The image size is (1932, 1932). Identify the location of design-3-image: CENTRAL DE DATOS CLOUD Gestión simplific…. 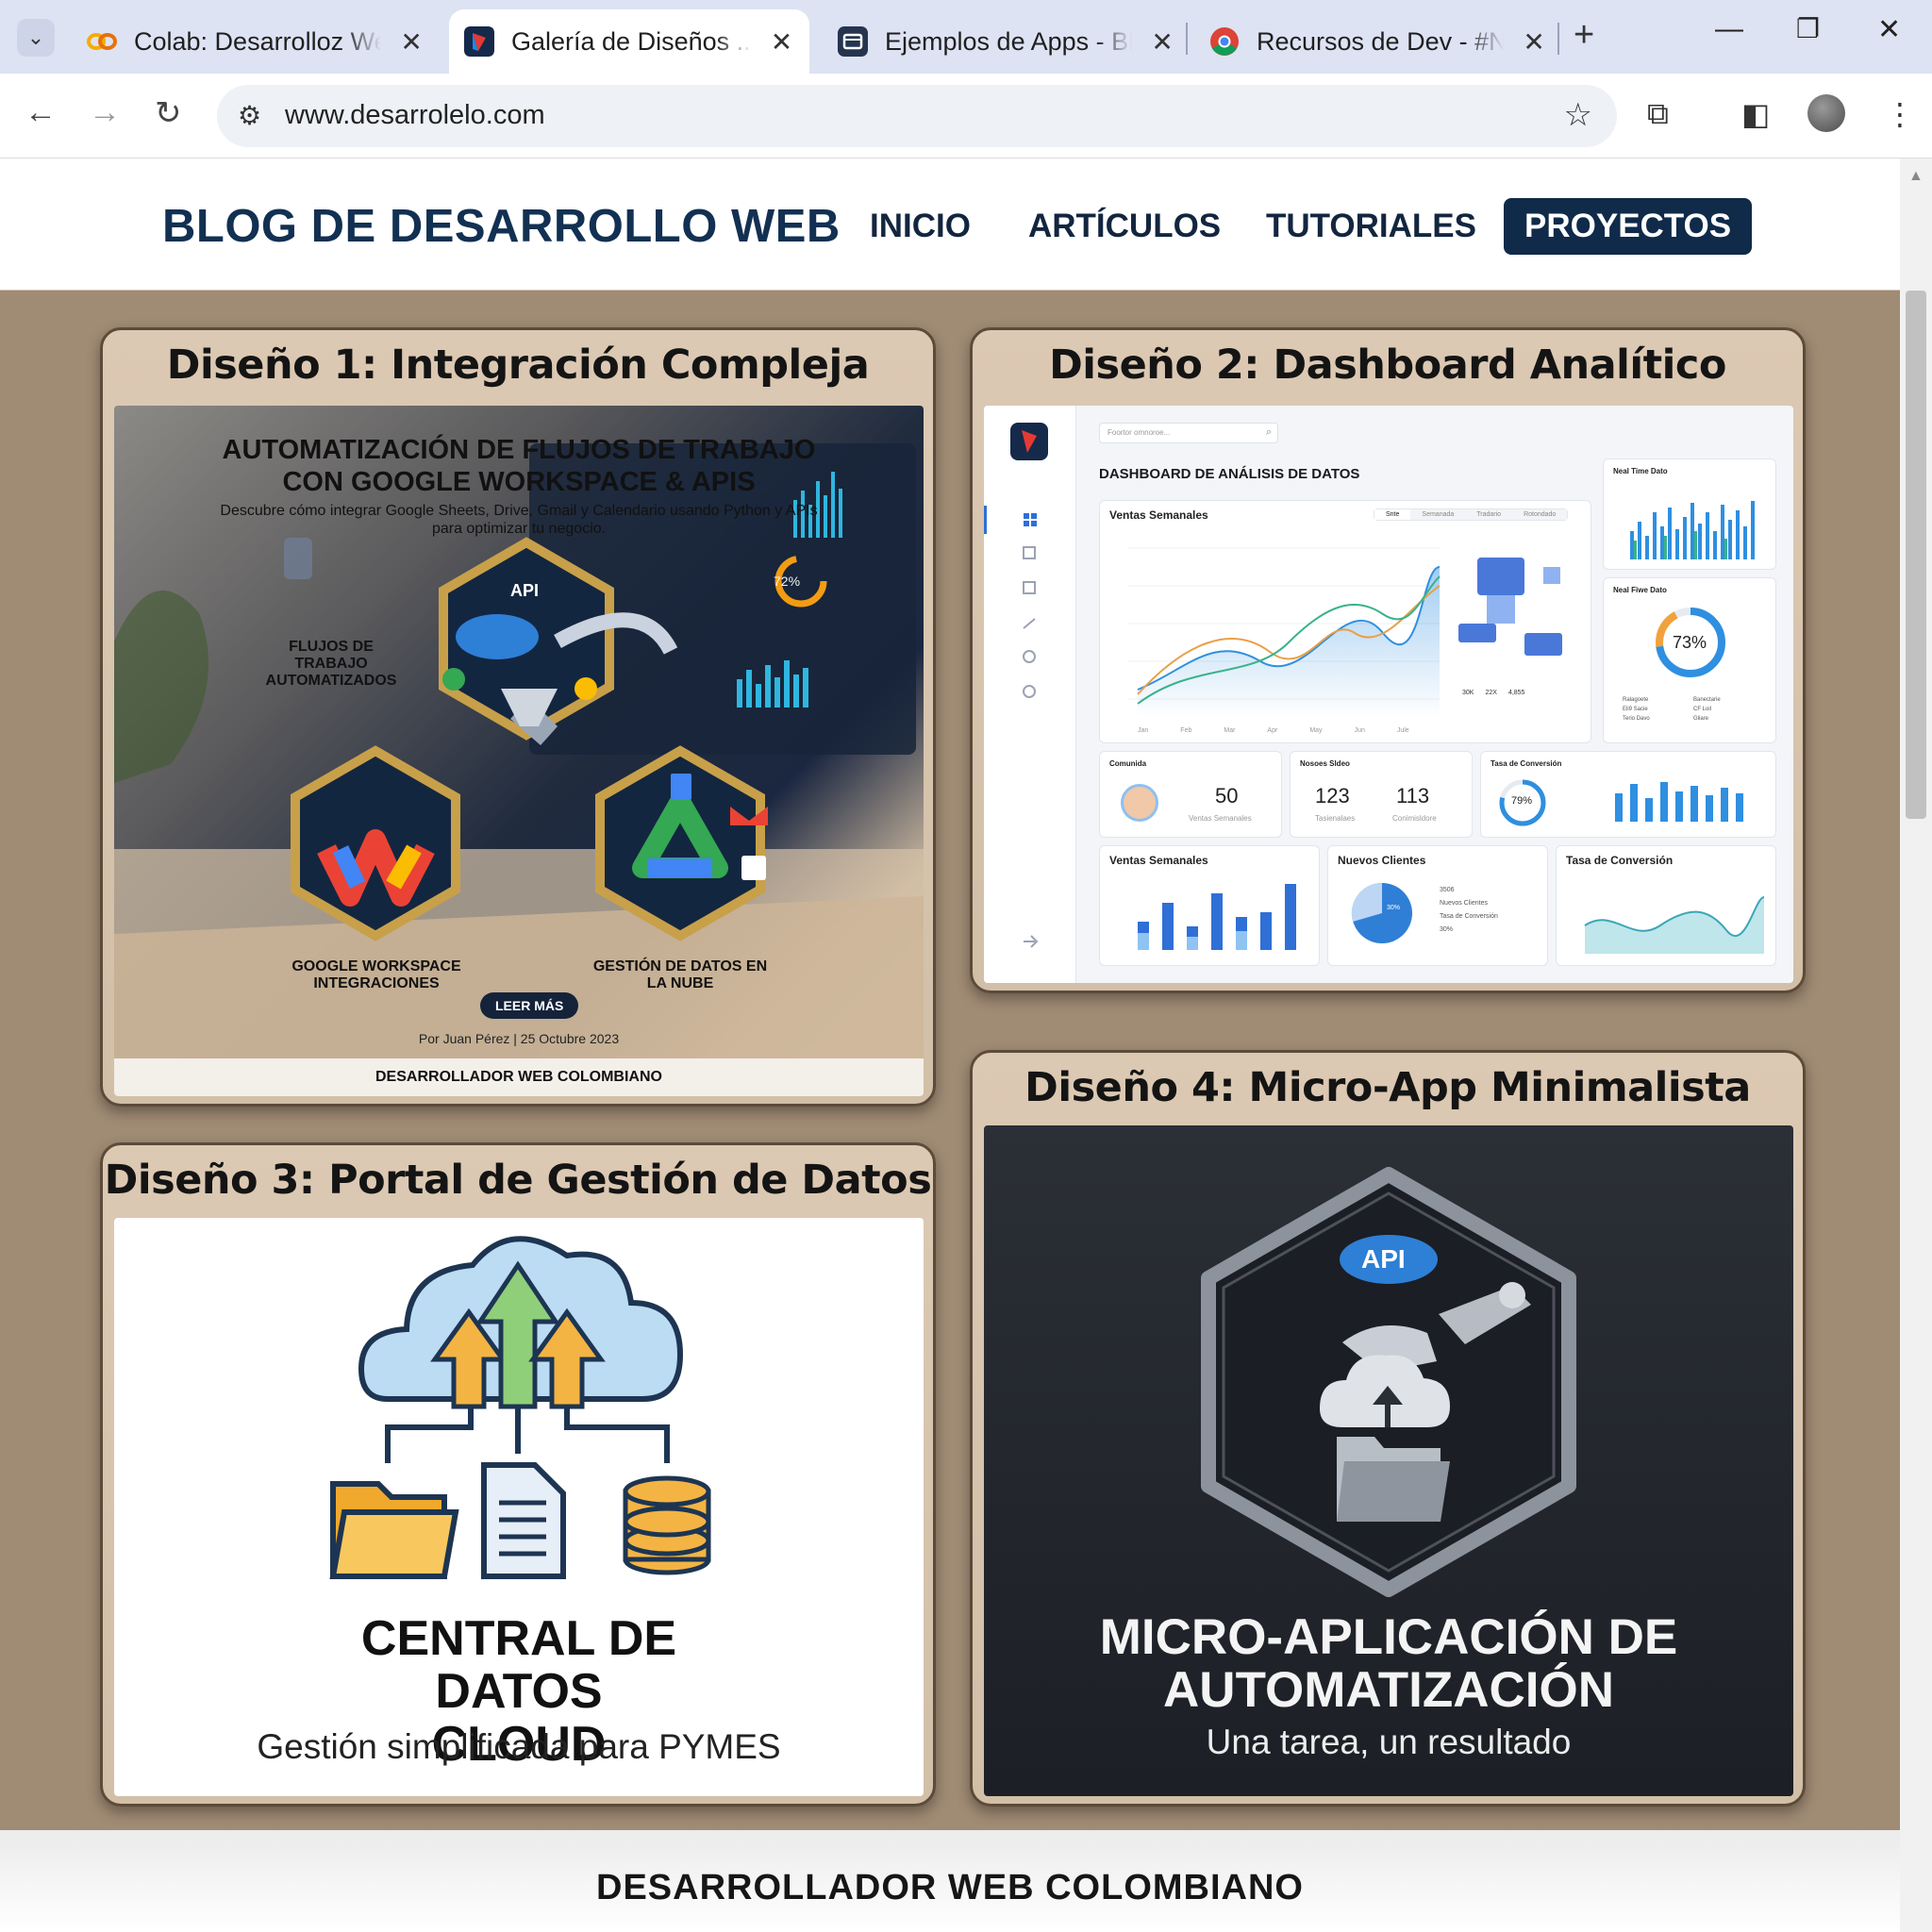
(519, 1507).